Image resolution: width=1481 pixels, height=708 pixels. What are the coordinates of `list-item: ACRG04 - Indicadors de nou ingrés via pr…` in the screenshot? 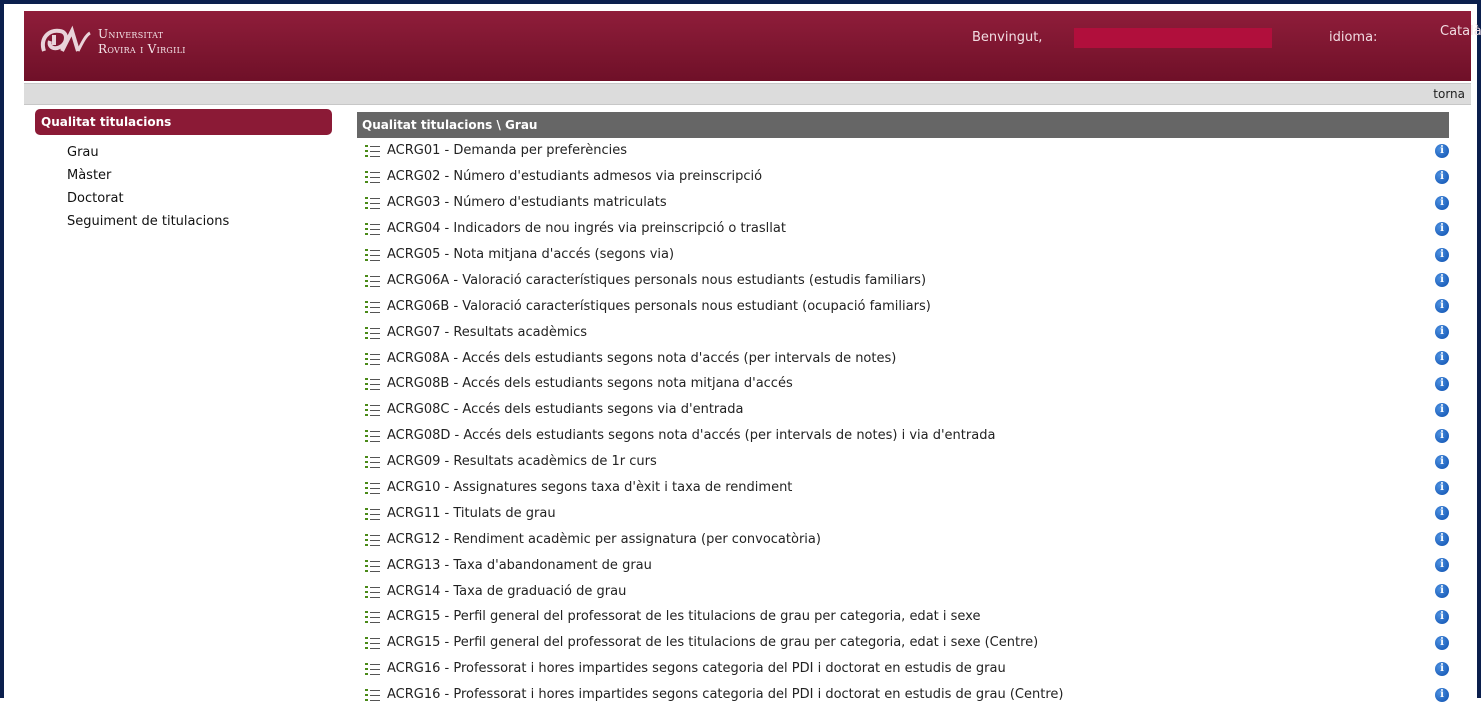 It's located at (903, 229).